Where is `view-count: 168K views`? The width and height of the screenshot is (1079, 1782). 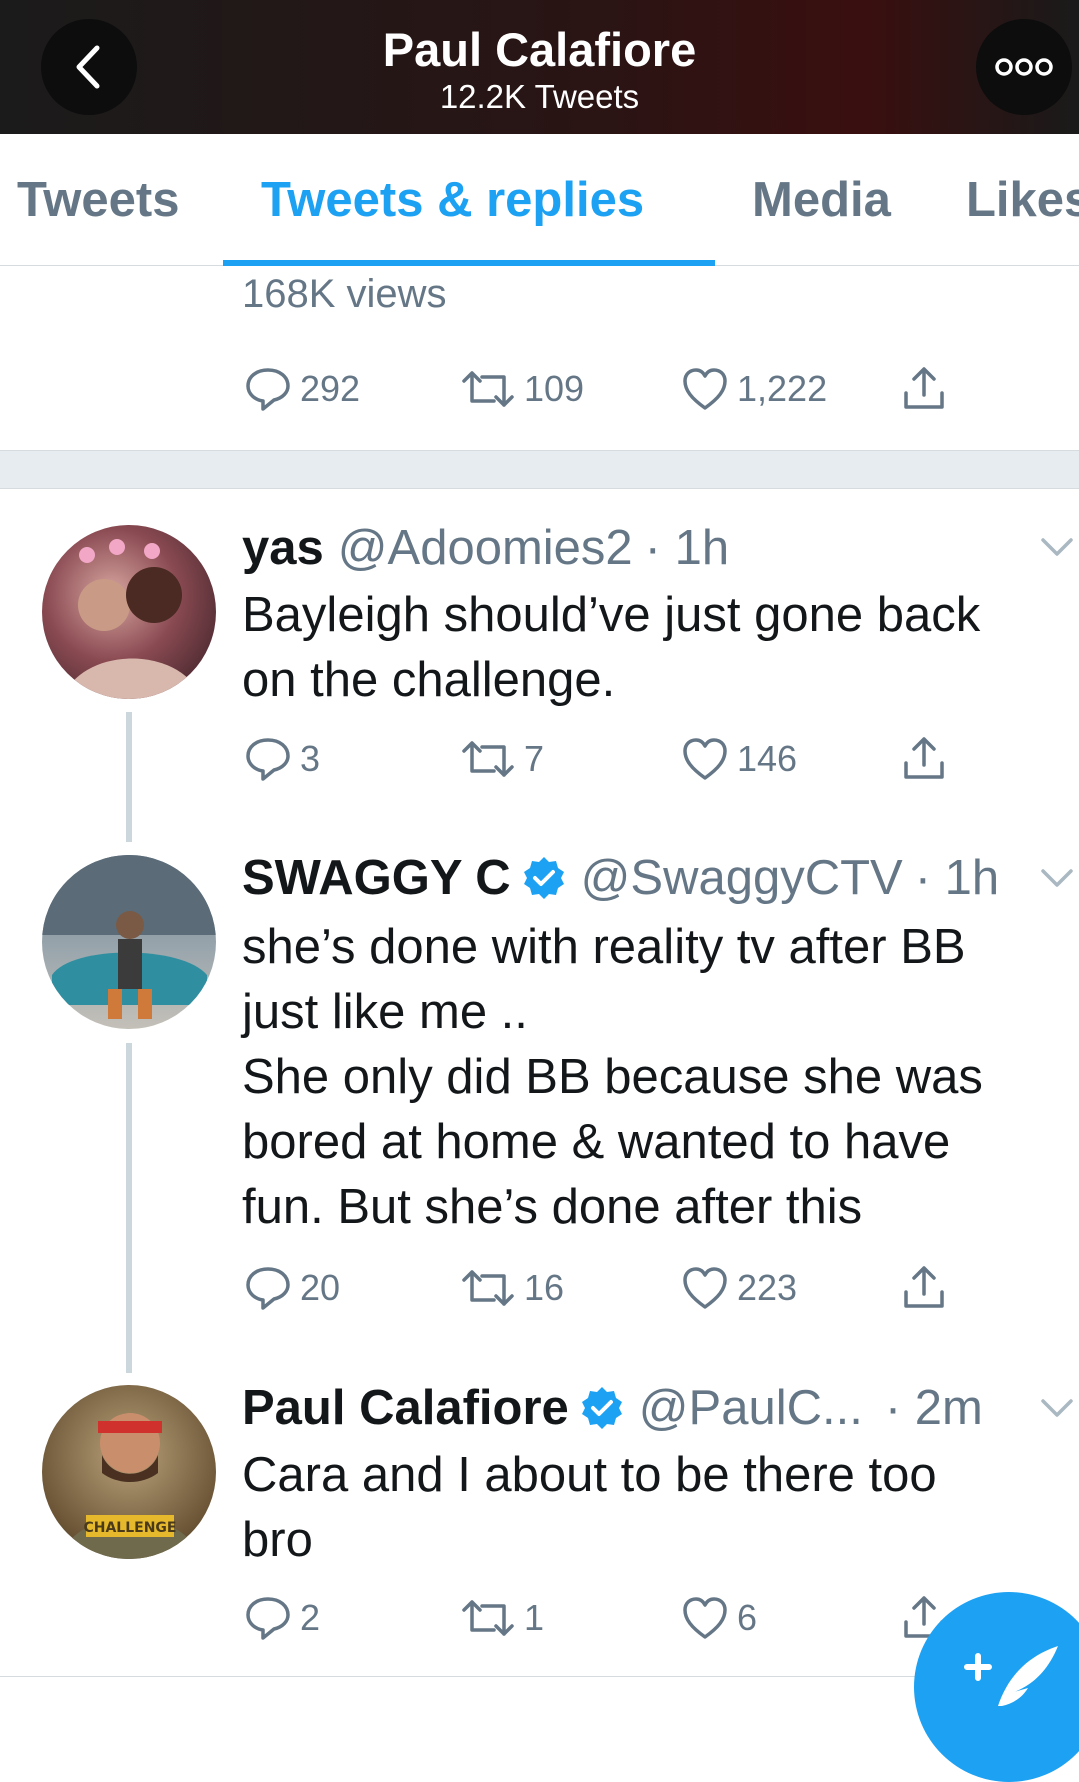
view-count: 168K views is located at coordinates (344, 294).